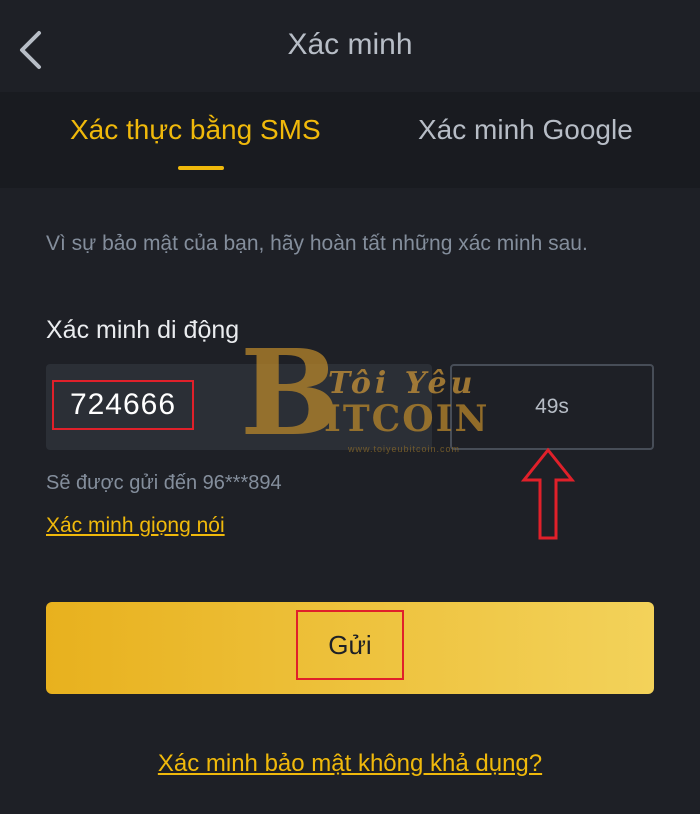  I want to click on resend-timer: 49s, so click(552, 407).